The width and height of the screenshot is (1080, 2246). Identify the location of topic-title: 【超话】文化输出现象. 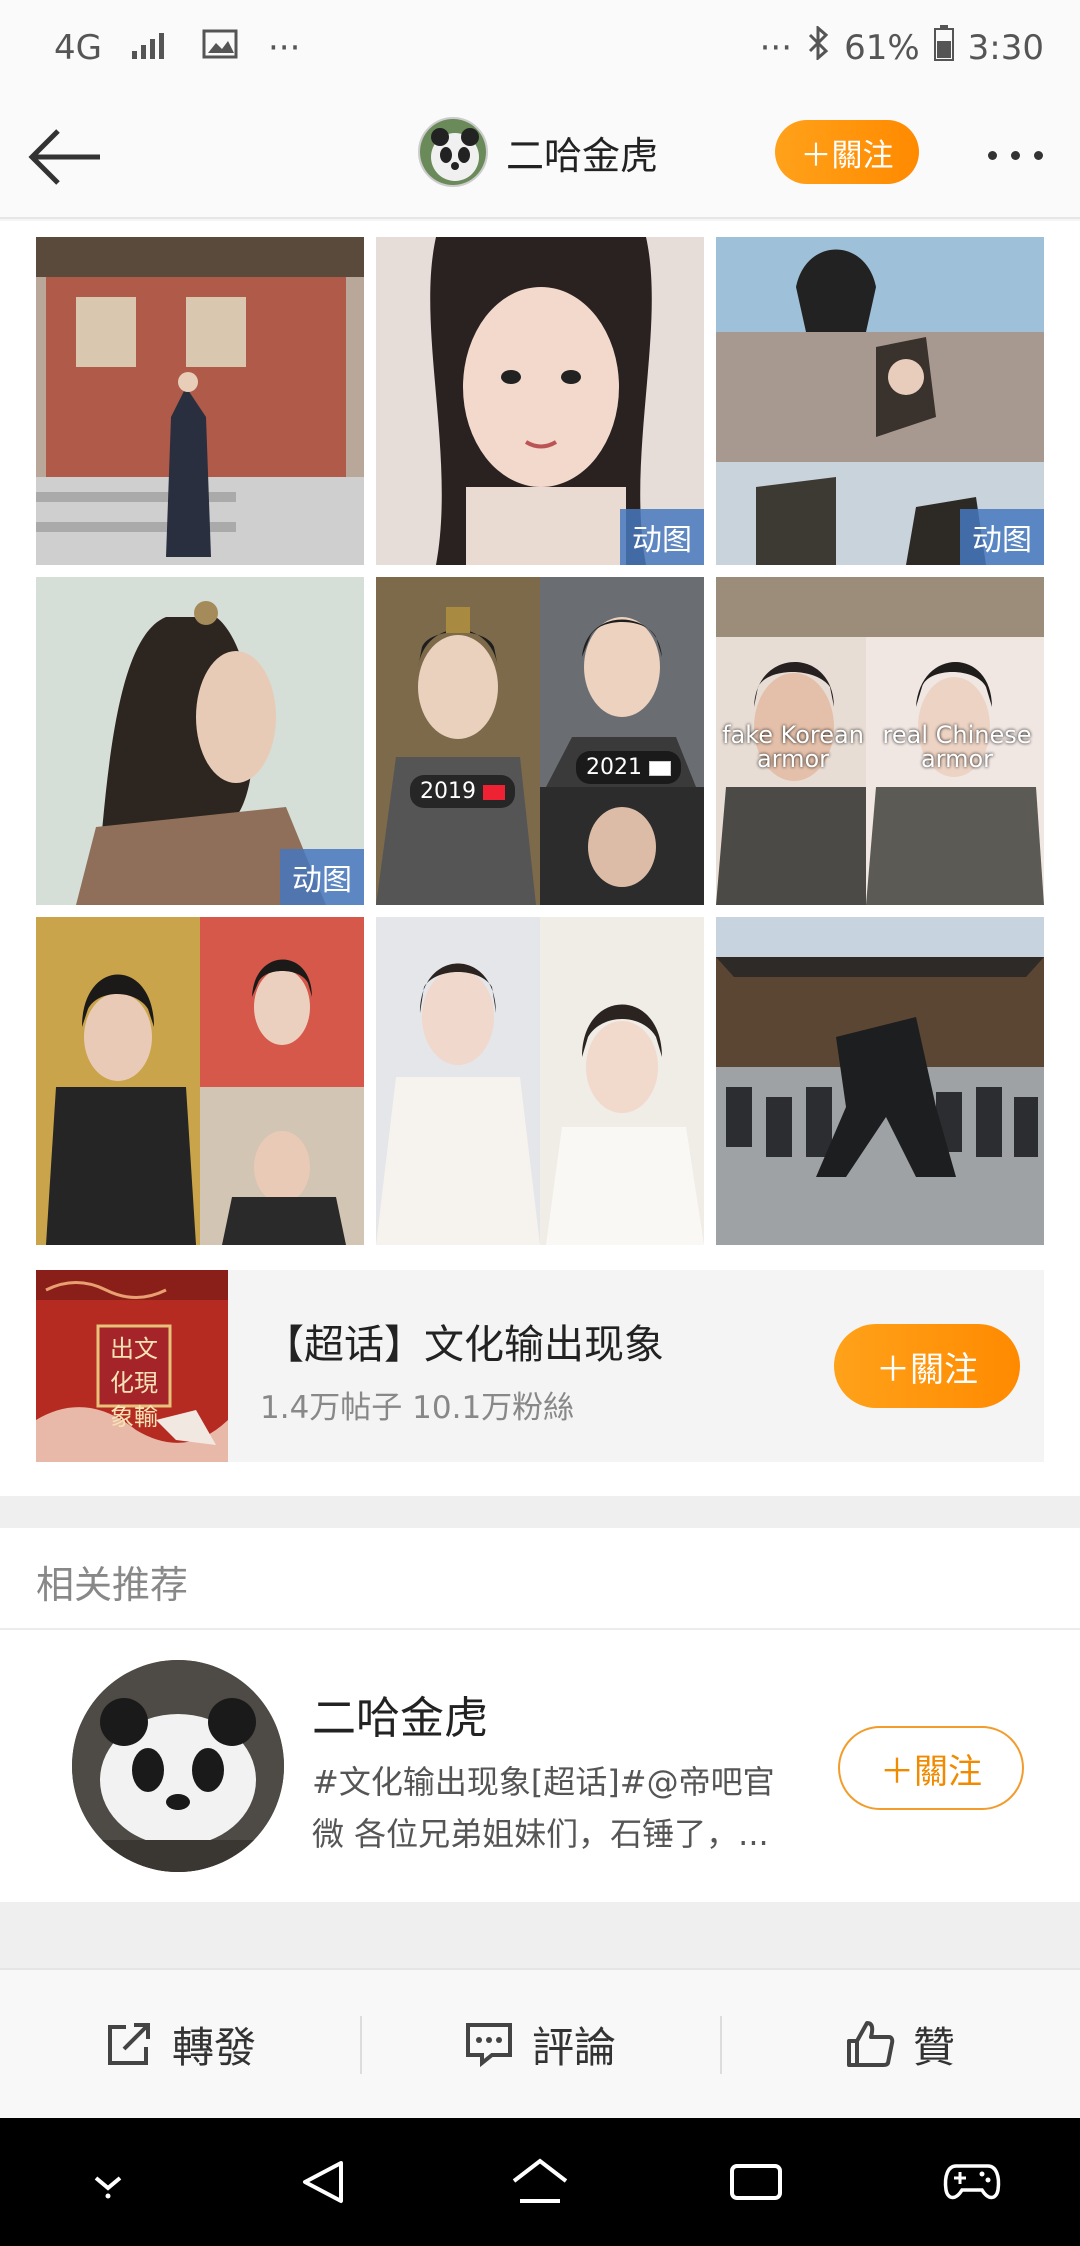
(464, 1345).